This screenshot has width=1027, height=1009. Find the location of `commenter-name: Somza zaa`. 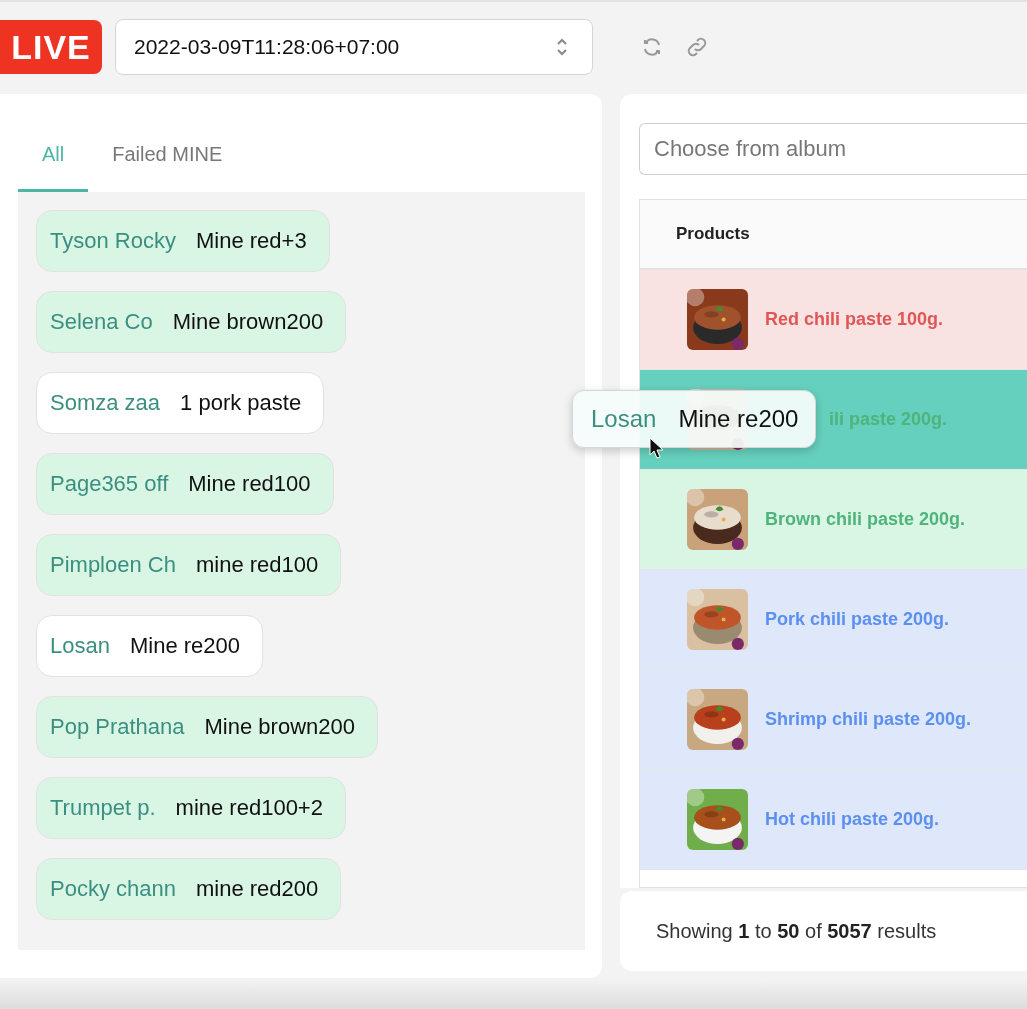

commenter-name: Somza zaa is located at coordinates (105, 403).